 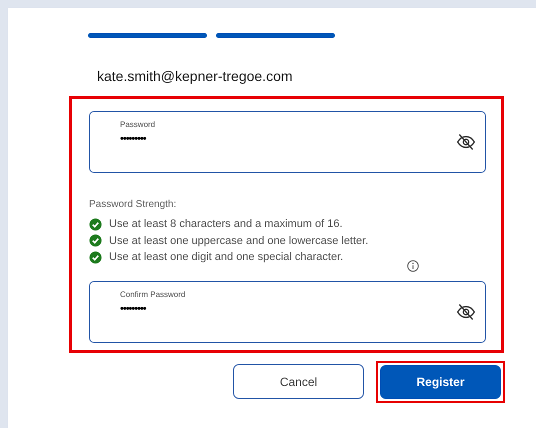 What do you see at coordinates (132, 204) in the screenshot?
I see `strength-title: Password Strength:` at bounding box center [132, 204].